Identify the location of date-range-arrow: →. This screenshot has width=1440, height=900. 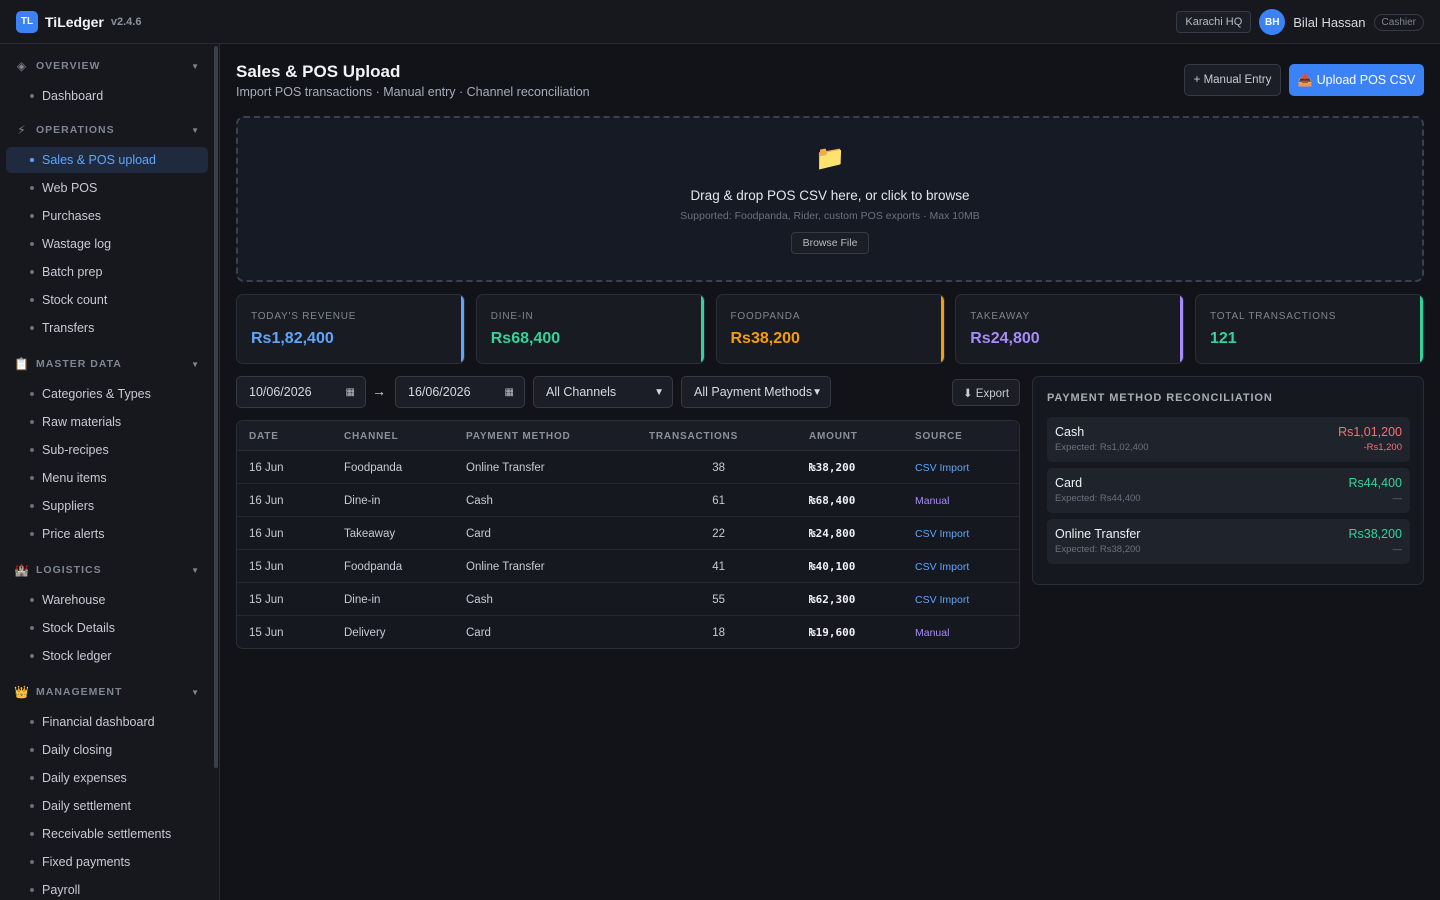
(379, 391).